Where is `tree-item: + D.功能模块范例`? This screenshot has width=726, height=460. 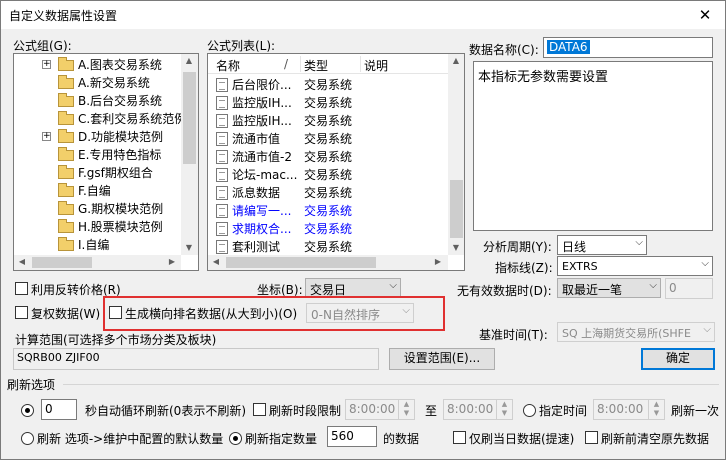
tree-item: + D.功能模块范例 is located at coordinates (97, 137).